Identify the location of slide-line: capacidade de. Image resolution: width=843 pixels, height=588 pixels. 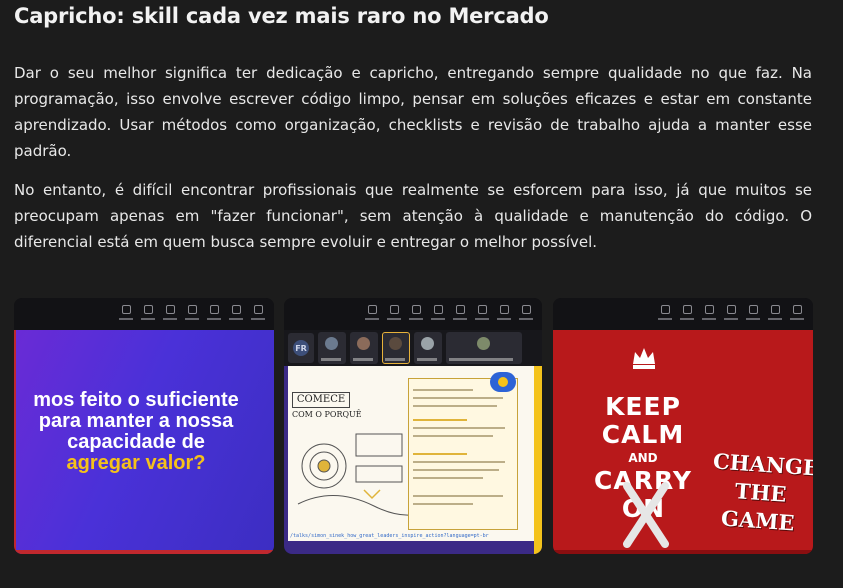
(136, 442).